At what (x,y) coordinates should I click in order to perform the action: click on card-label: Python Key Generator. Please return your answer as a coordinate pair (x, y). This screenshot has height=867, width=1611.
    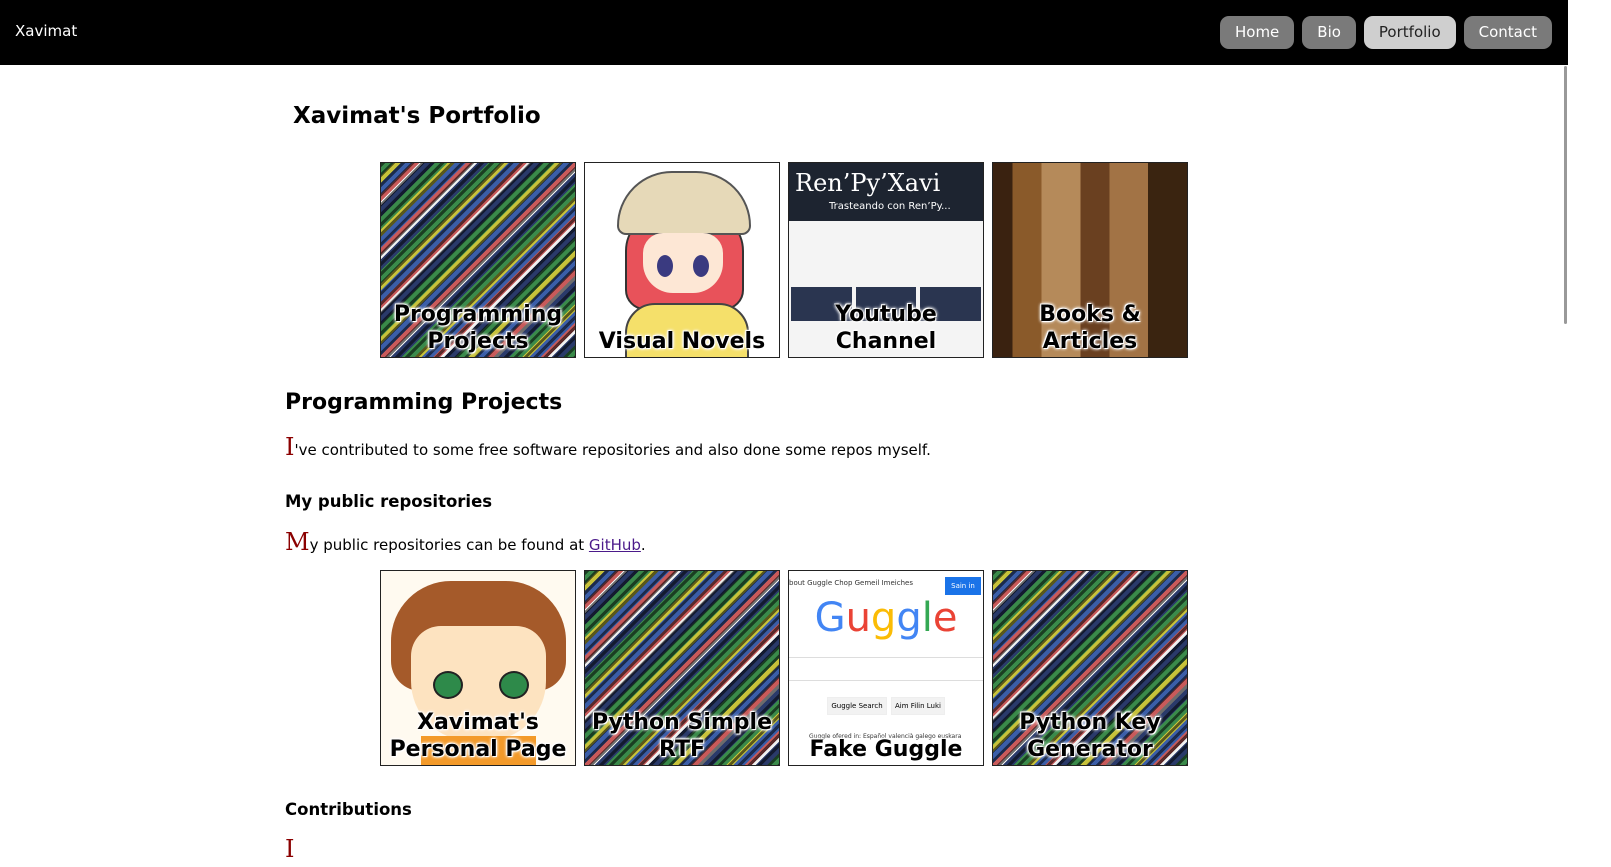
    Looking at the image, I should click on (1090, 736).